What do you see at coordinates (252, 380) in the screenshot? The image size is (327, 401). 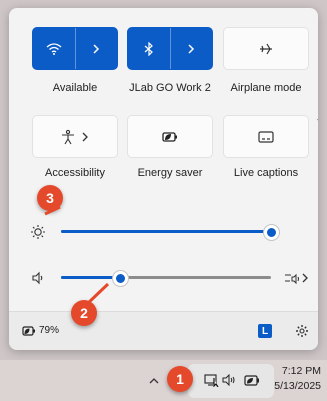 I see `battery-tray-icon` at bounding box center [252, 380].